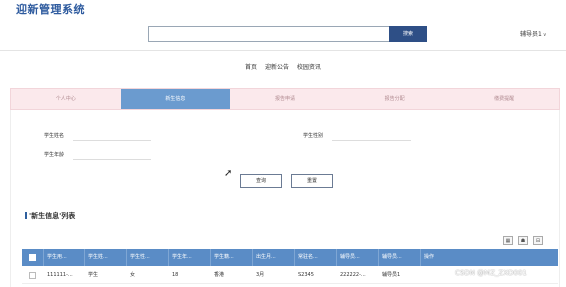  I want to click on row-checkbox, so click(32, 275).